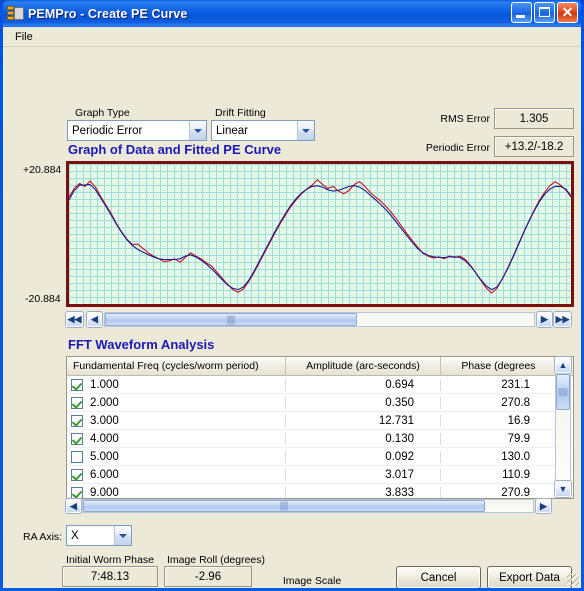  I want to click on ra-axis-select: X, so click(99, 535).